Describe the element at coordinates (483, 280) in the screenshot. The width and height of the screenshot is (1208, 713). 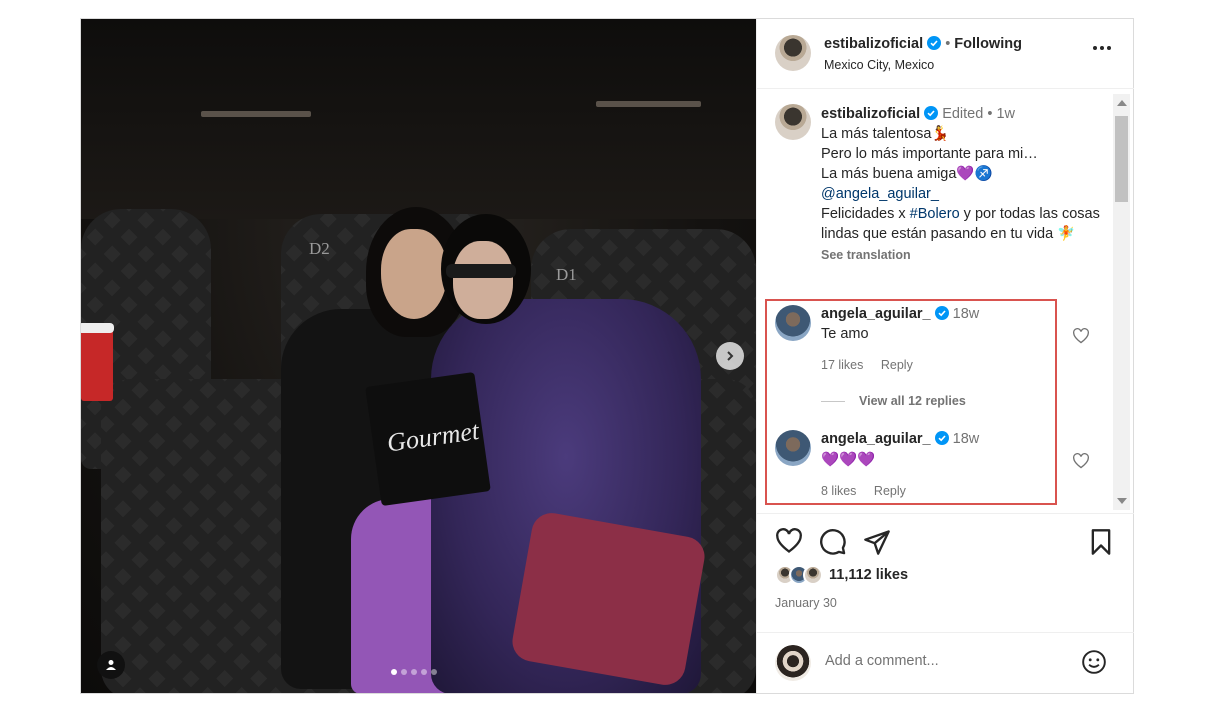
I see `person-right-face` at that location.